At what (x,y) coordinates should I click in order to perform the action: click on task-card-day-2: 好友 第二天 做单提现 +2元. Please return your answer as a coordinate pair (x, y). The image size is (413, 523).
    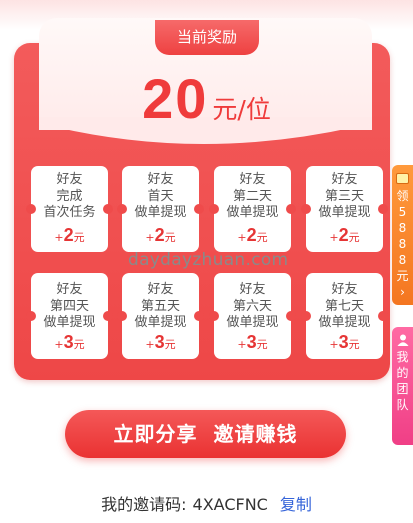
    Looking at the image, I should click on (252, 209).